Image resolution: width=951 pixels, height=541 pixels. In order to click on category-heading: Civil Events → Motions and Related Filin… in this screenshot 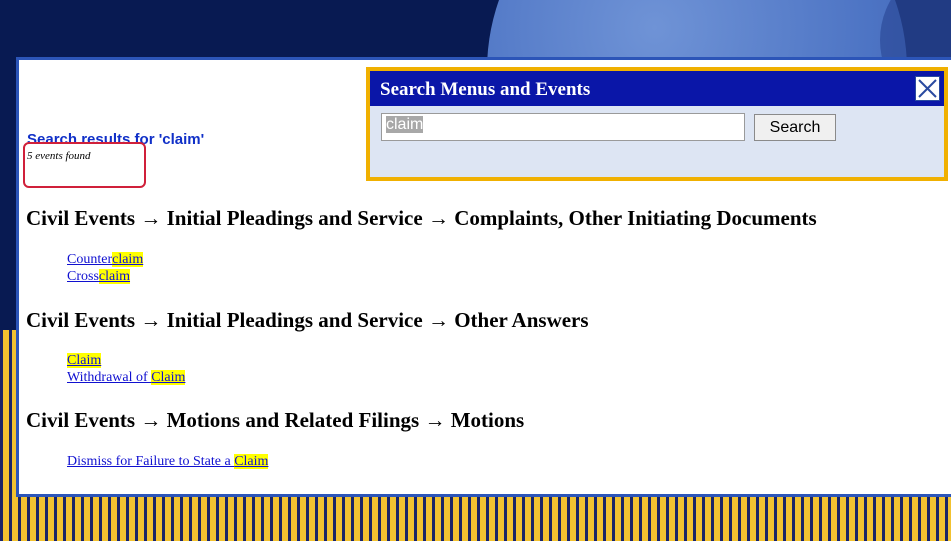, I will do `click(275, 420)`.